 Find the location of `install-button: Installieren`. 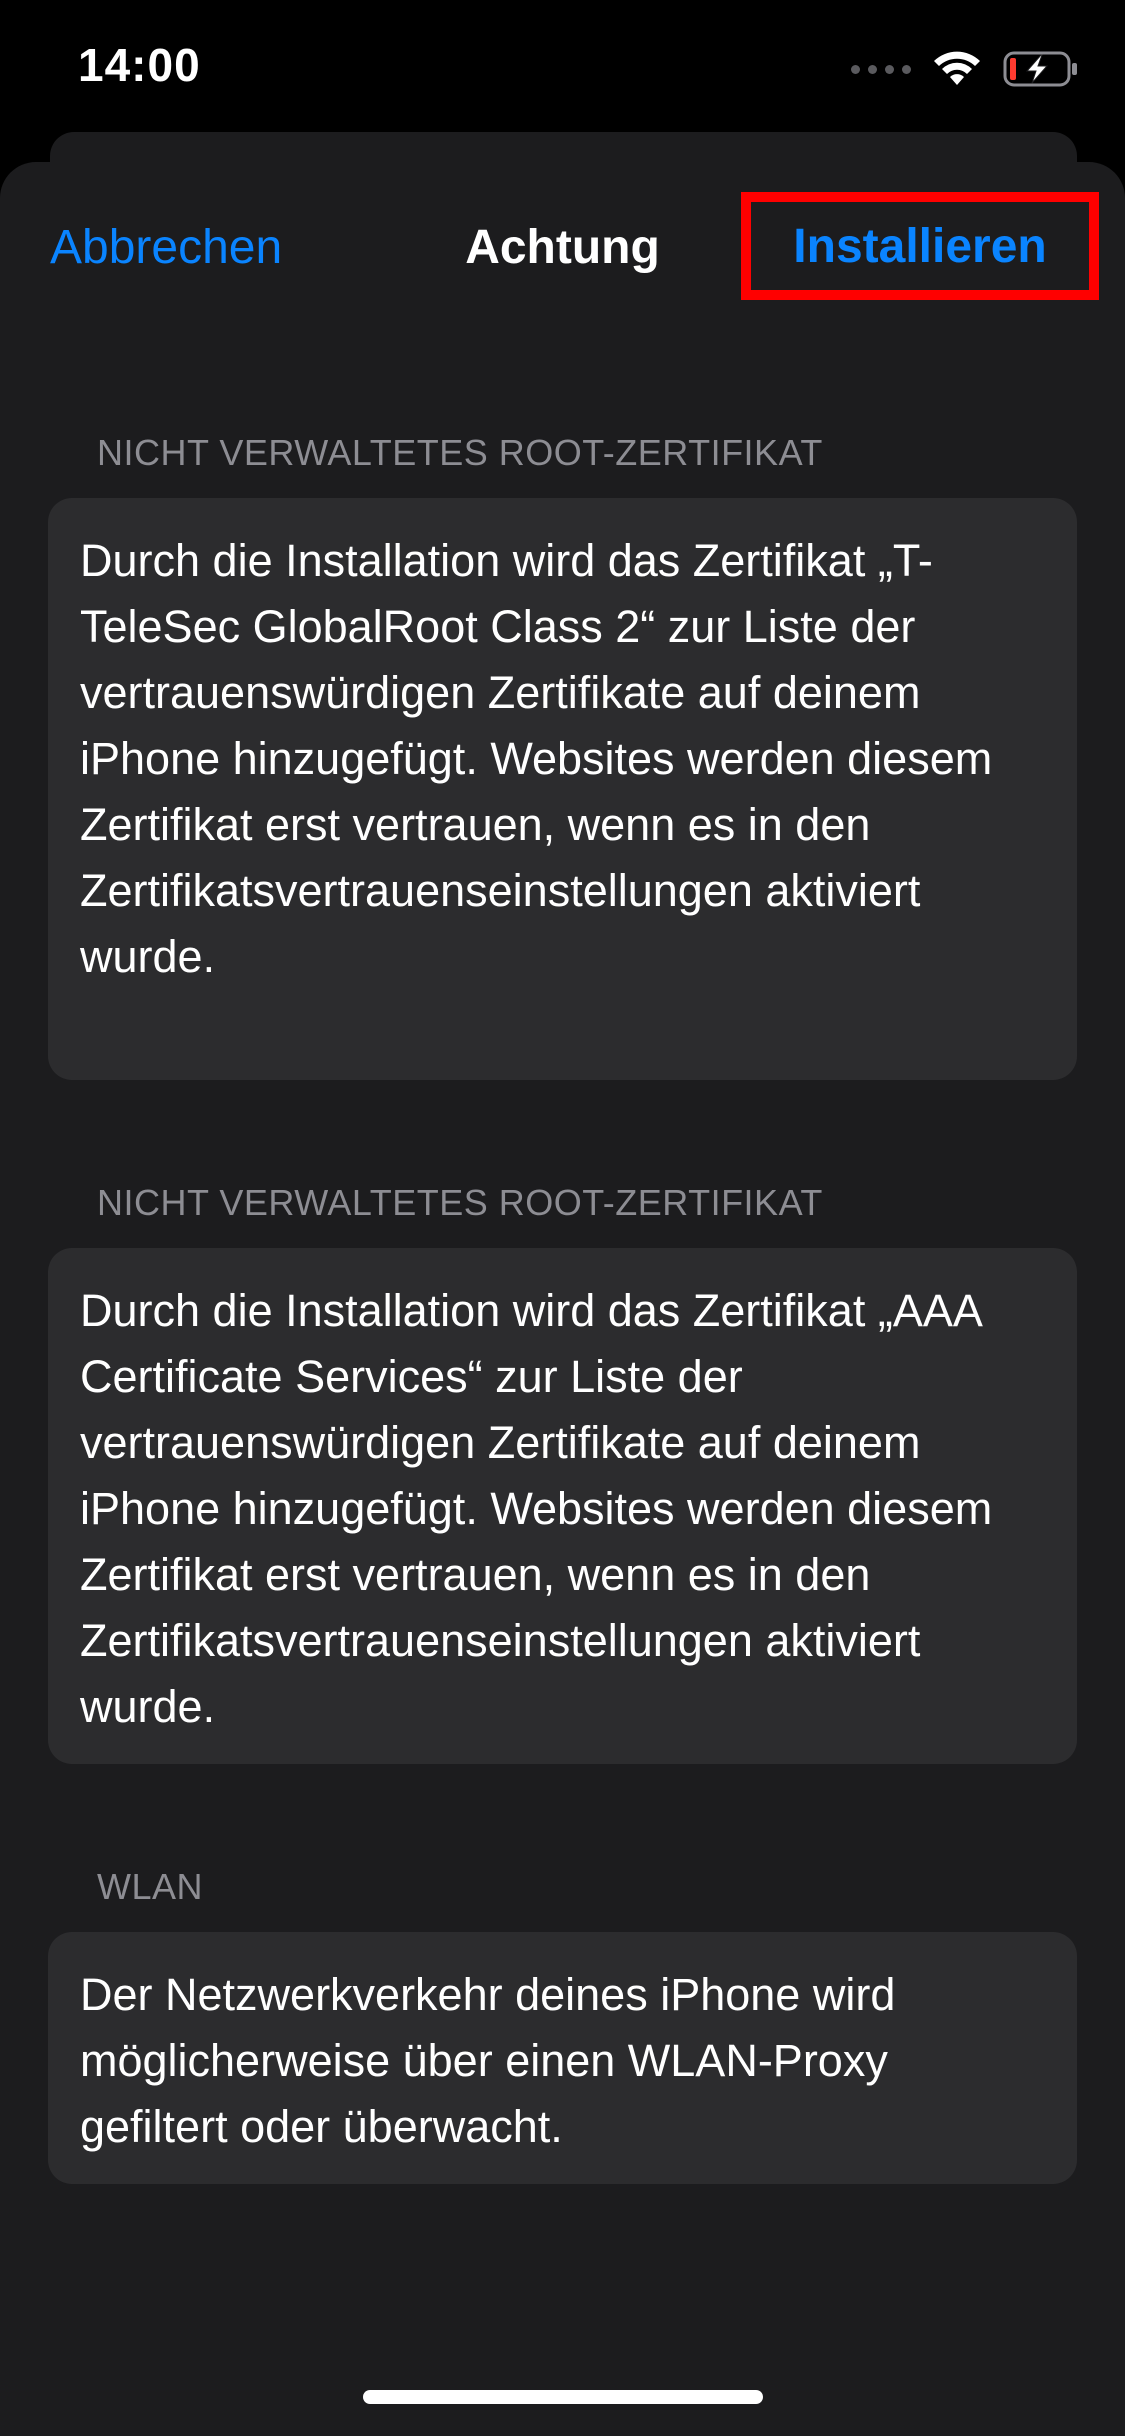

install-button: Installieren is located at coordinates (920, 246).